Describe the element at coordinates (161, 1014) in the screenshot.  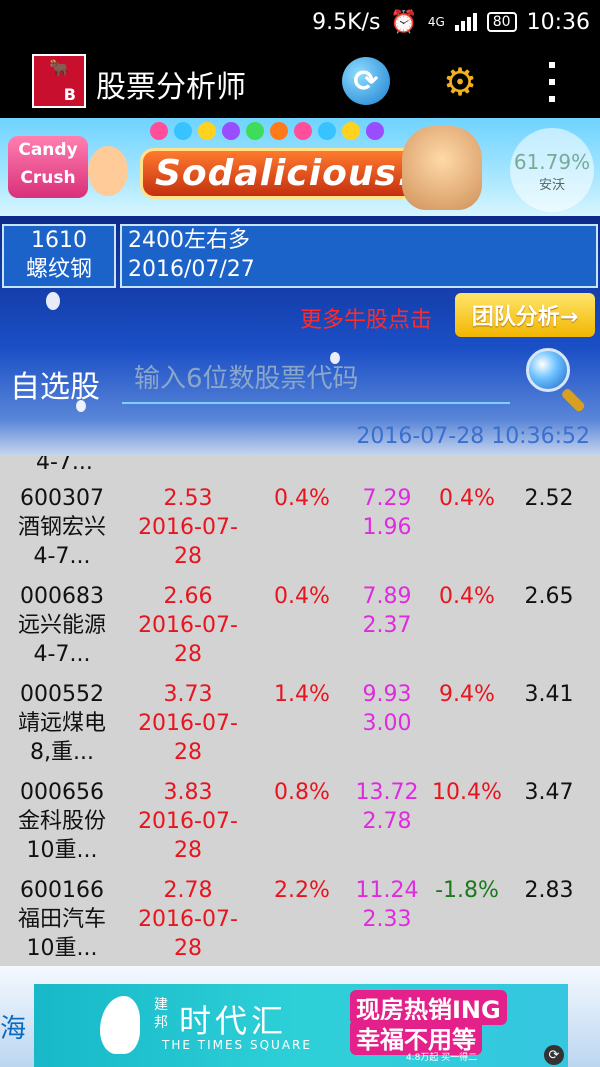
I see `ad-brand-small: 建邦` at that location.